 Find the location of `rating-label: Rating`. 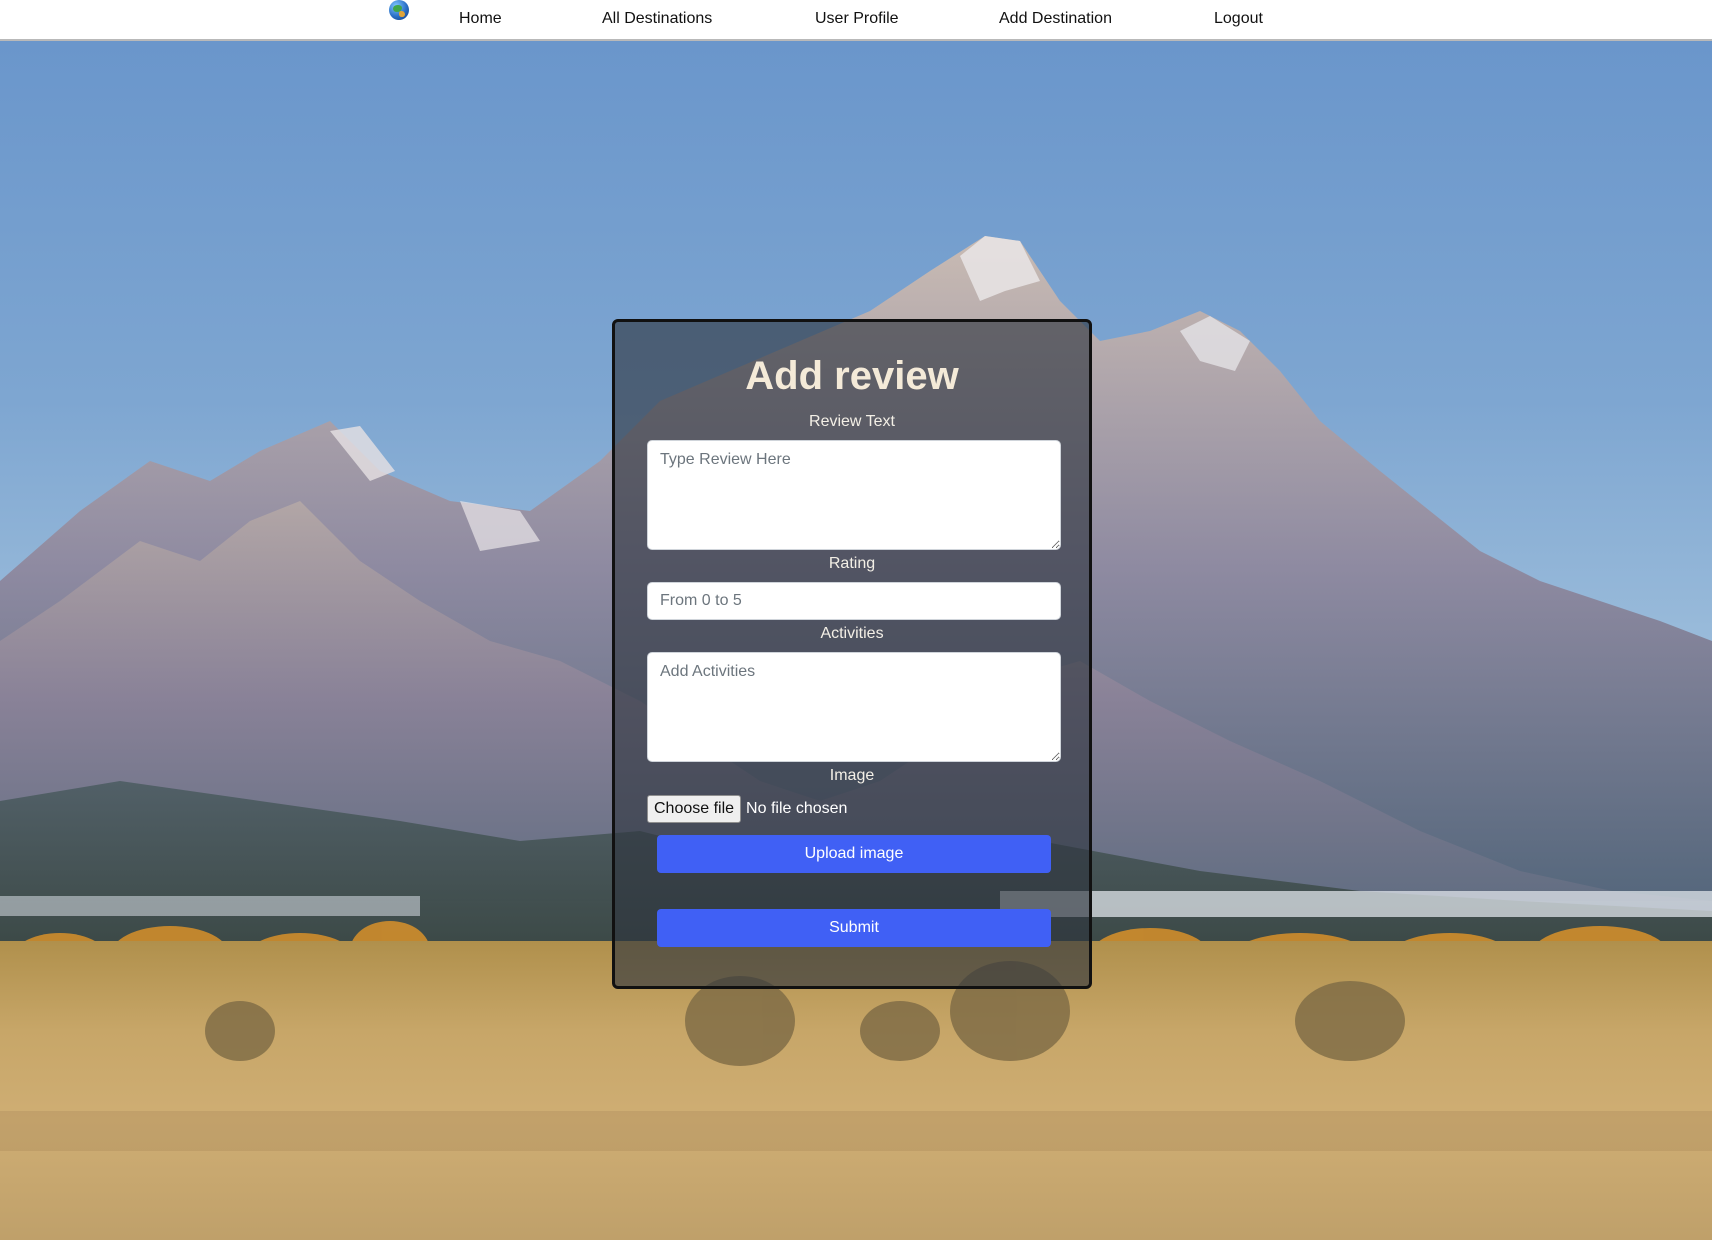

rating-label: Rating is located at coordinates (852, 563).